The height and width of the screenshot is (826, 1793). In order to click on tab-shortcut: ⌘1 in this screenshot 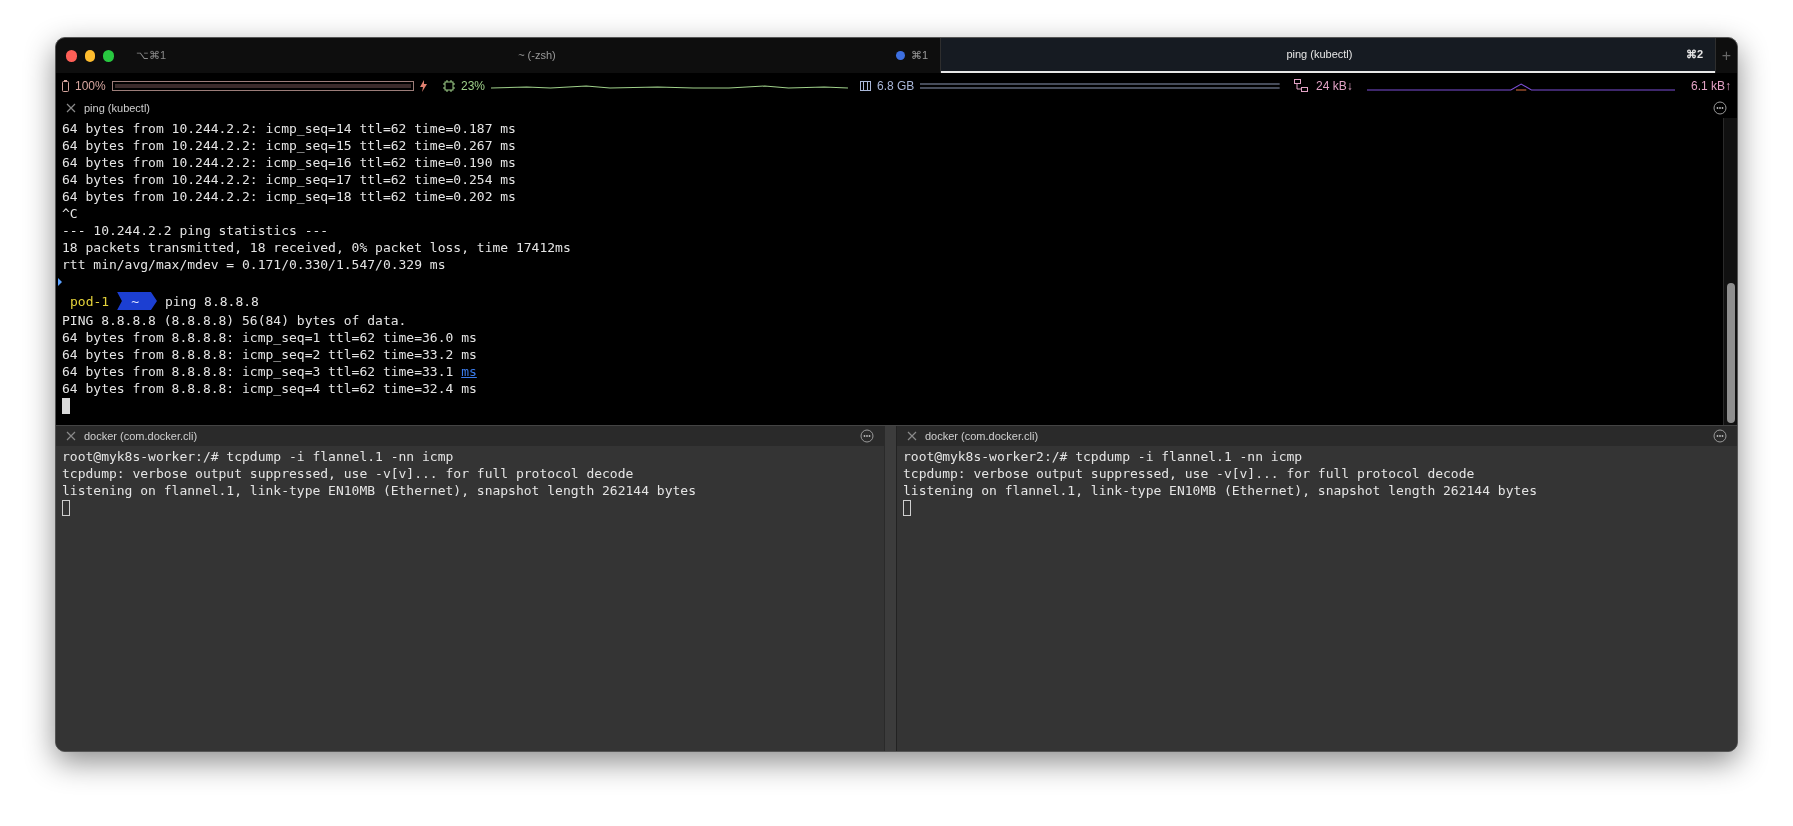, I will do `click(919, 56)`.